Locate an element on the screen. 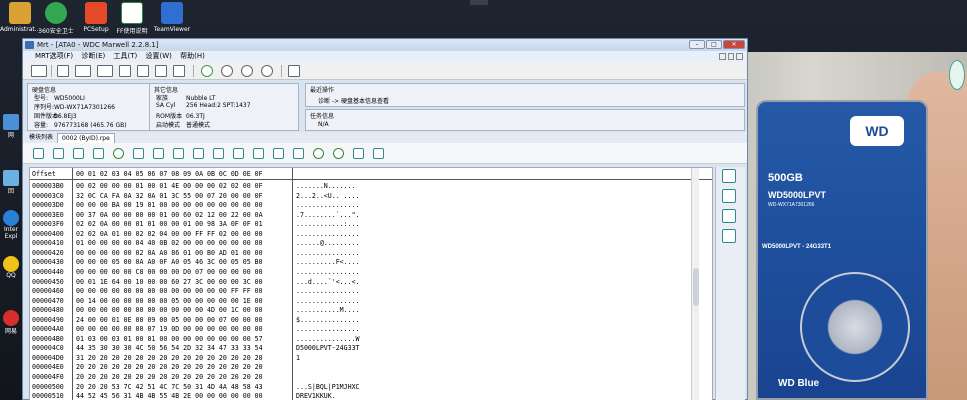 Image resolution: width=967 pixels, height=400 pixels. columns-icon is located at coordinates (98, 153).